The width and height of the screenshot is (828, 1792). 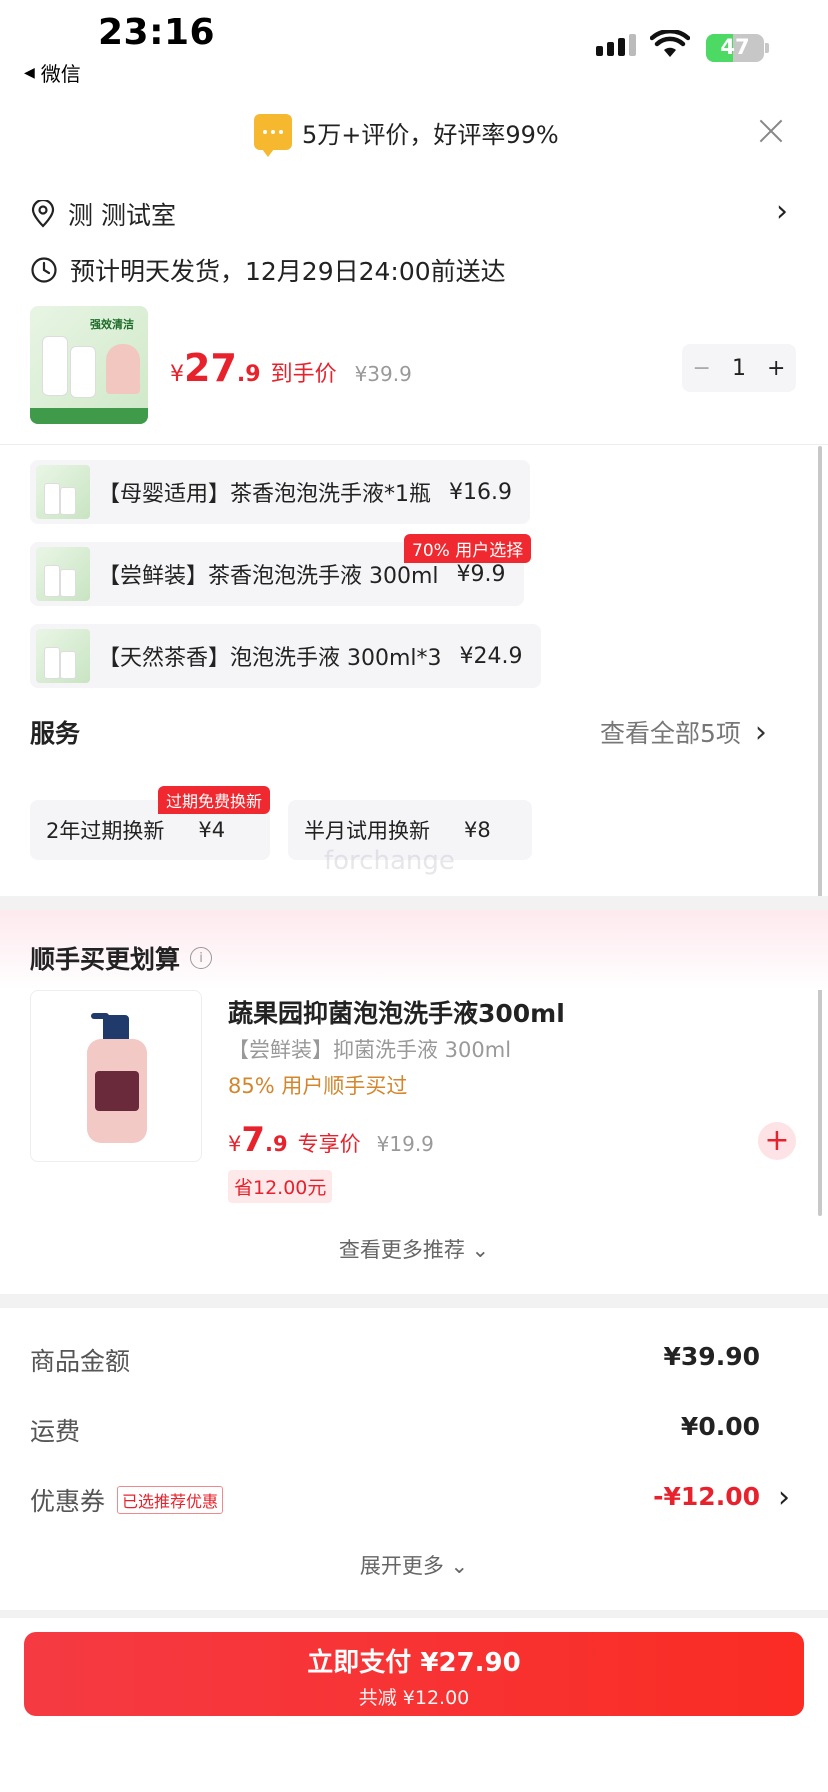 What do you see at coordinates (157, 32) in the screenshot?
I see `status-time: 23:16` at bounding box center [157, 32].